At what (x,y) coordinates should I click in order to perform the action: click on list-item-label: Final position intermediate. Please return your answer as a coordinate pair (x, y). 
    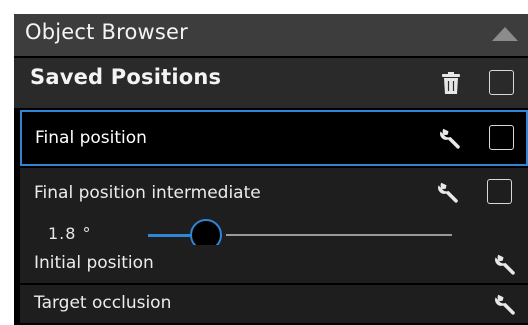
    Looking at the image, I should click on (147, 193).